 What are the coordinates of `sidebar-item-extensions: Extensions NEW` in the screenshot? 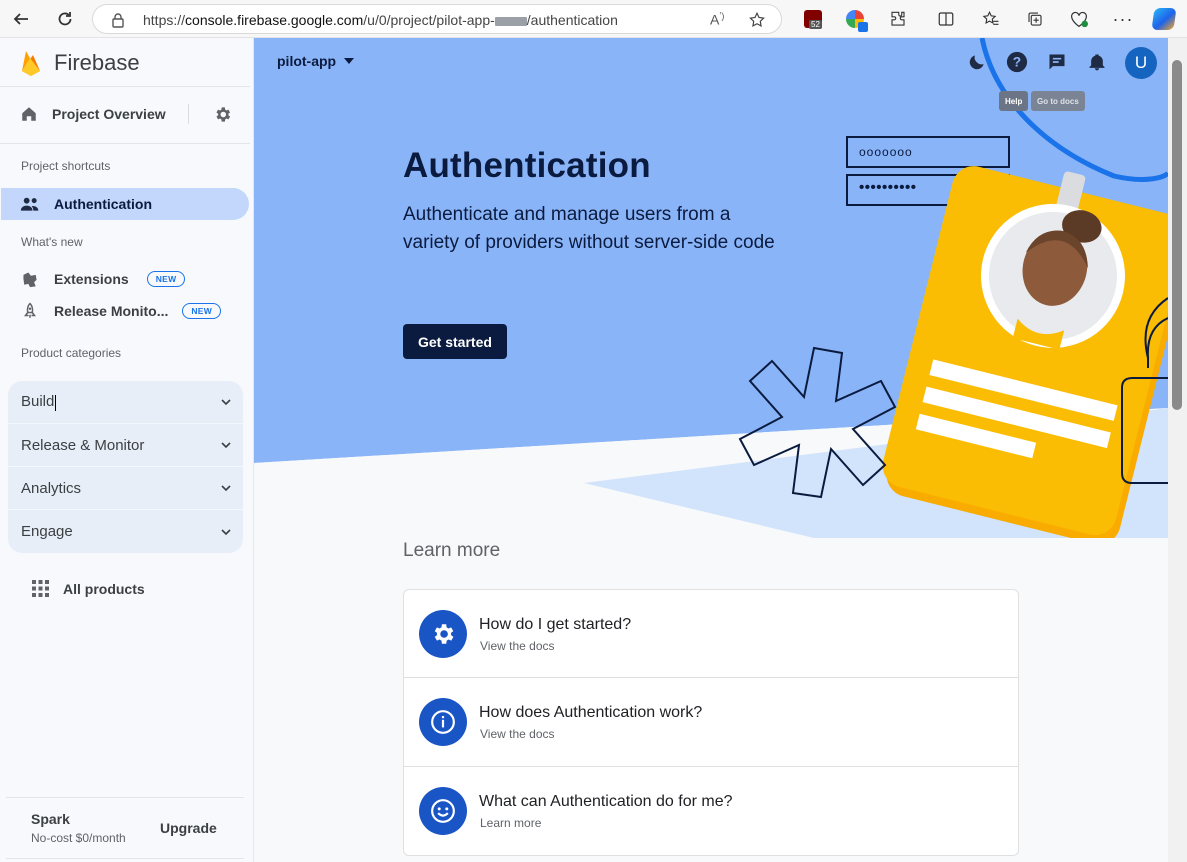 It's located at (103, 279).